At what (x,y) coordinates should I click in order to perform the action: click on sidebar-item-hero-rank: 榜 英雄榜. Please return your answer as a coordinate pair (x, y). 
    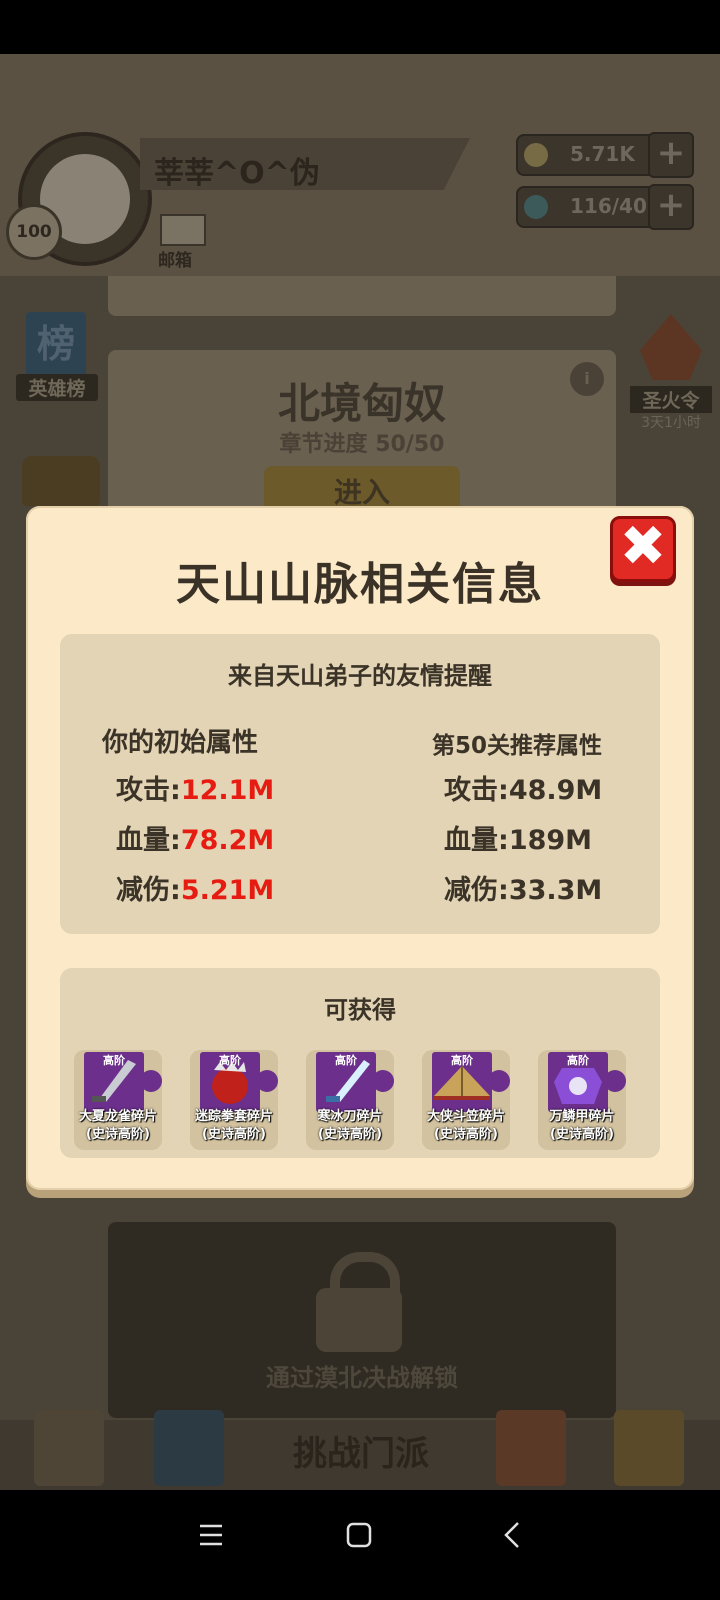
    Looking at the image, I should click on (57, 359).